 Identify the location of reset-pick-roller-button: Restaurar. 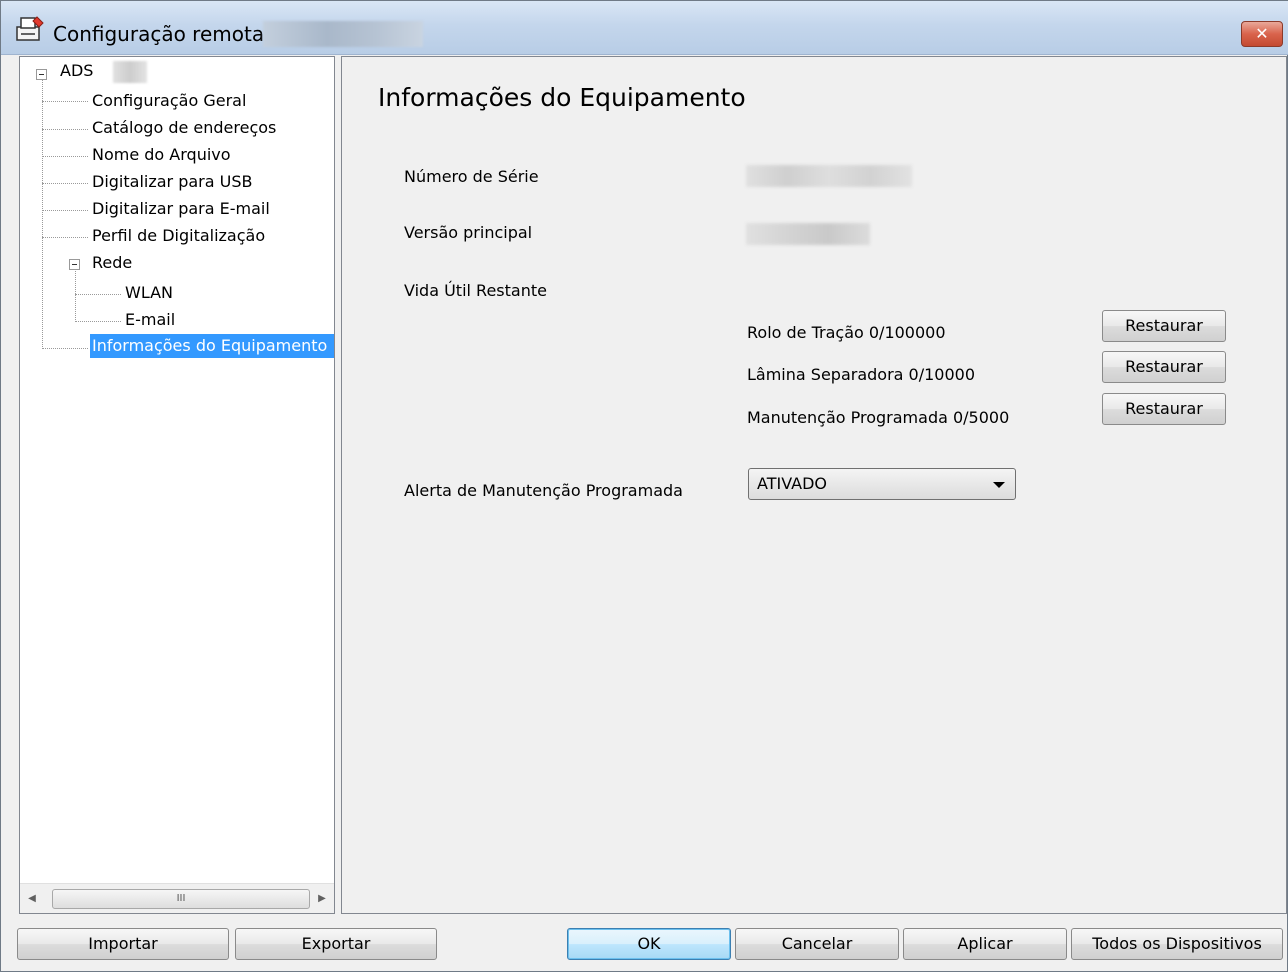
(1164, 326).